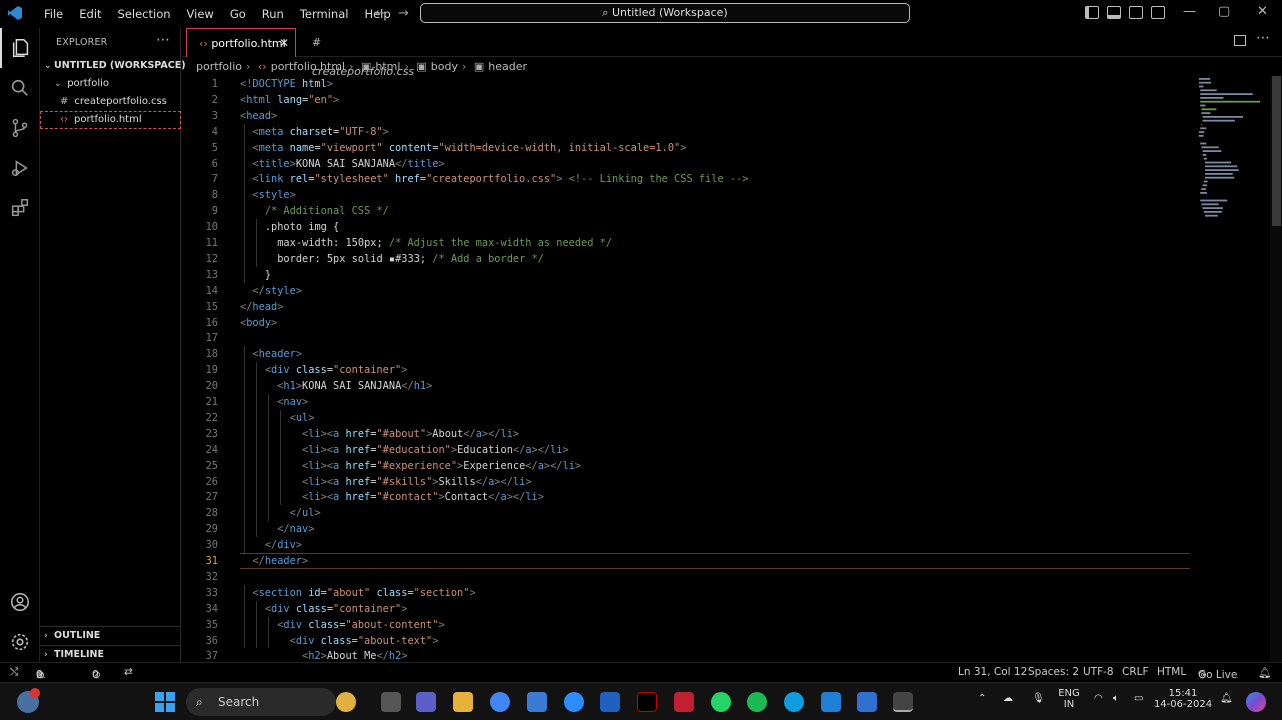  Describe the element at coordinates (20, 602) in the screenshot. I see `accounts-icon` at that location.